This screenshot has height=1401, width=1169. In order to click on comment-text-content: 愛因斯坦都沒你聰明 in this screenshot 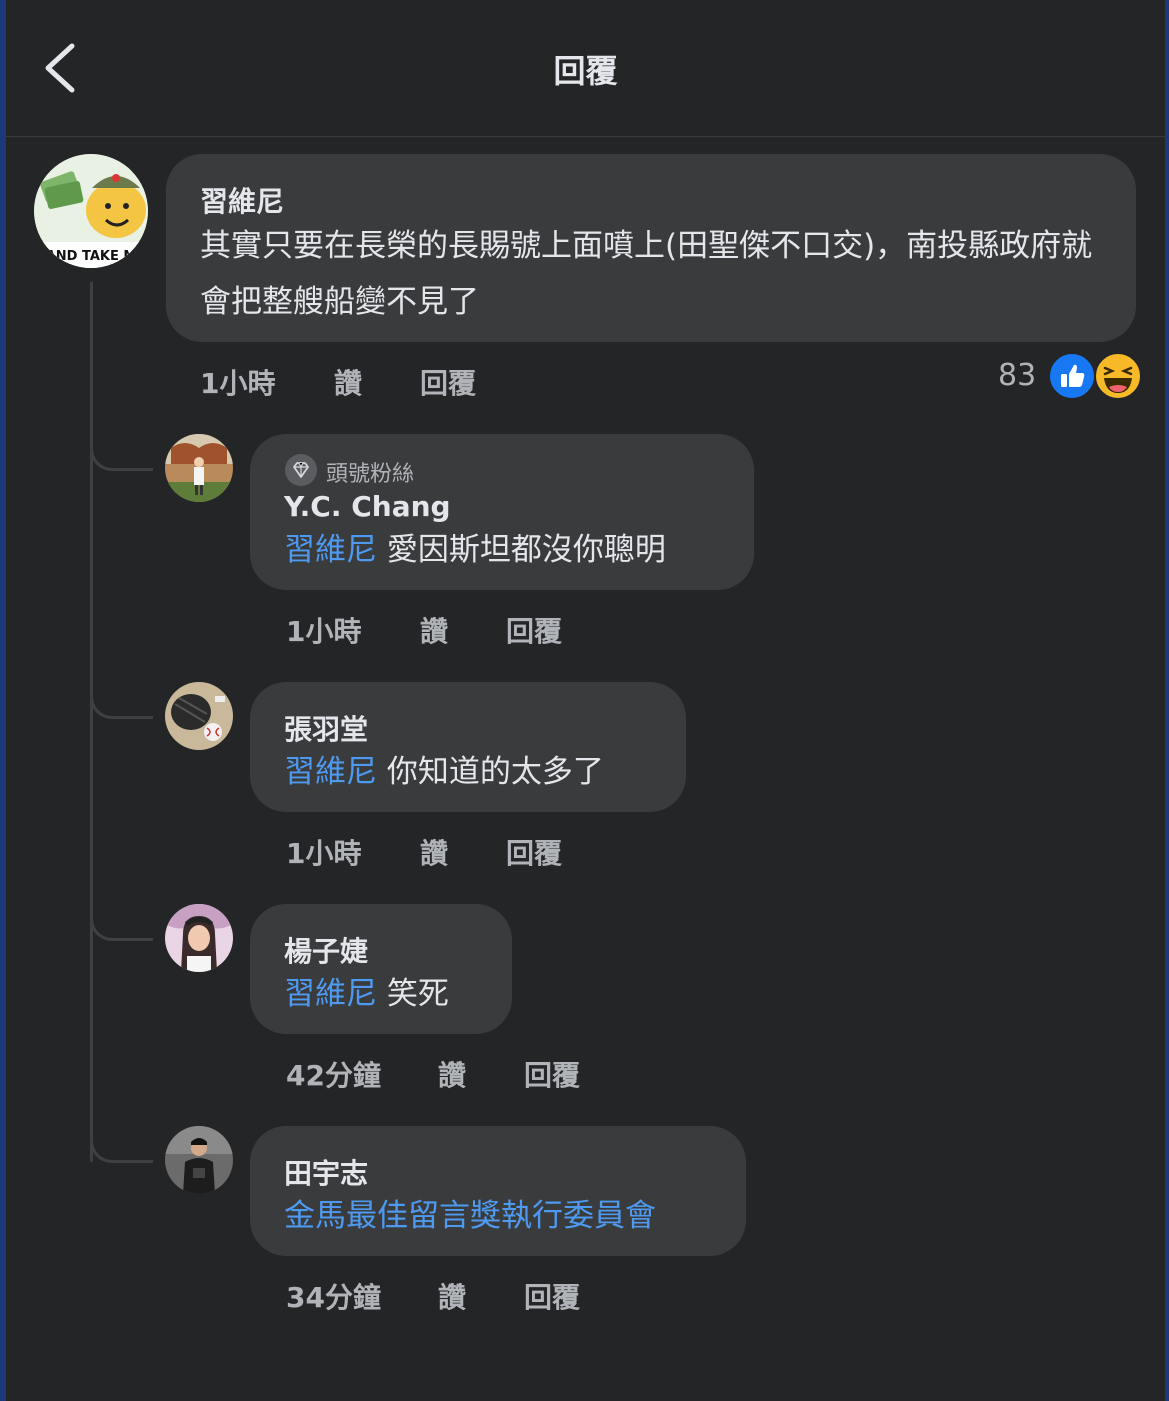, I will do `click(521, 550)`.